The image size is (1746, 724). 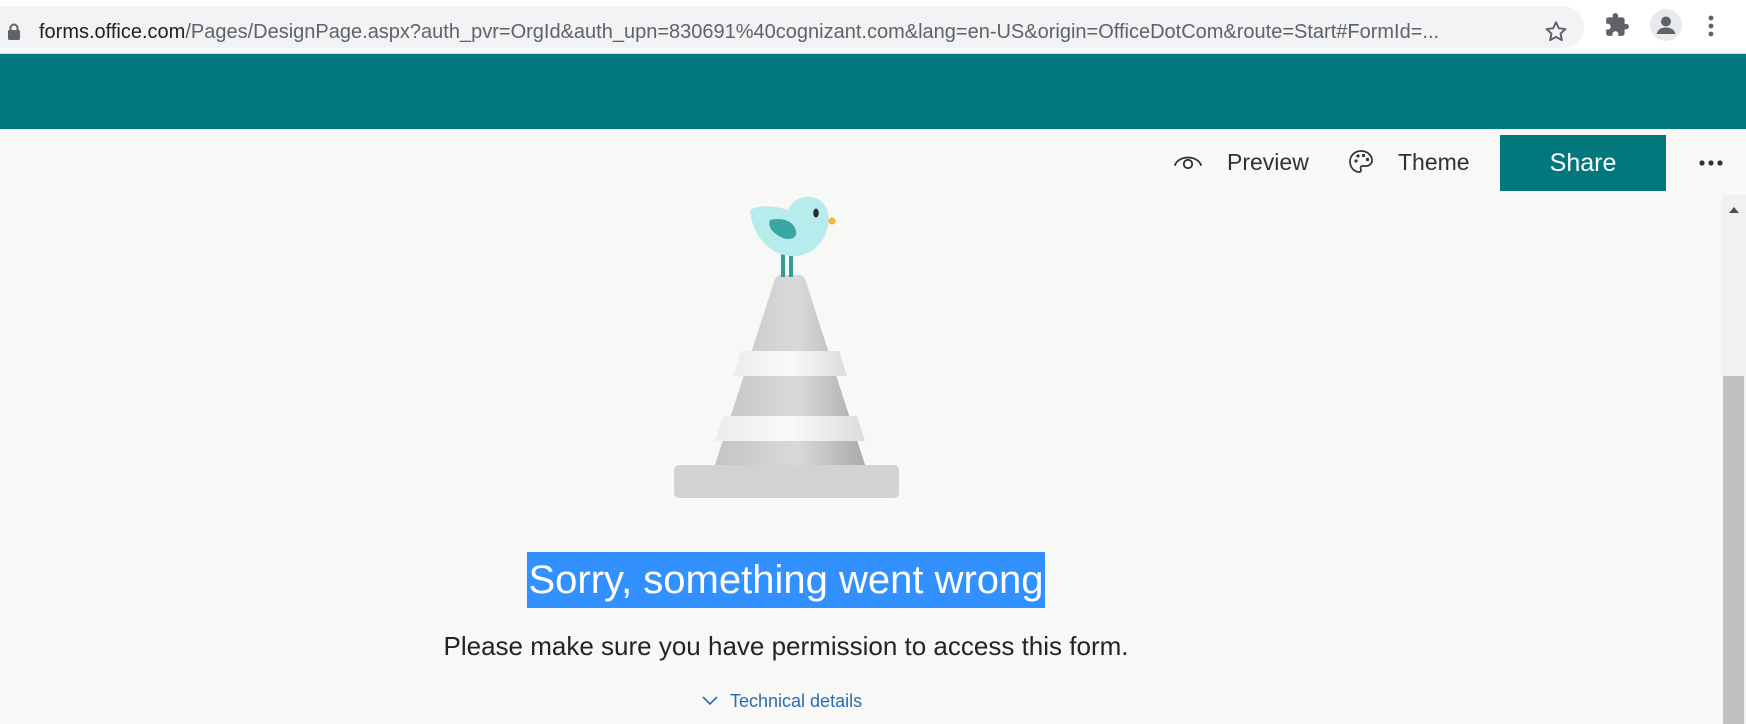 I want to click on preview-button: Preview, so click(x=1241, y=162).